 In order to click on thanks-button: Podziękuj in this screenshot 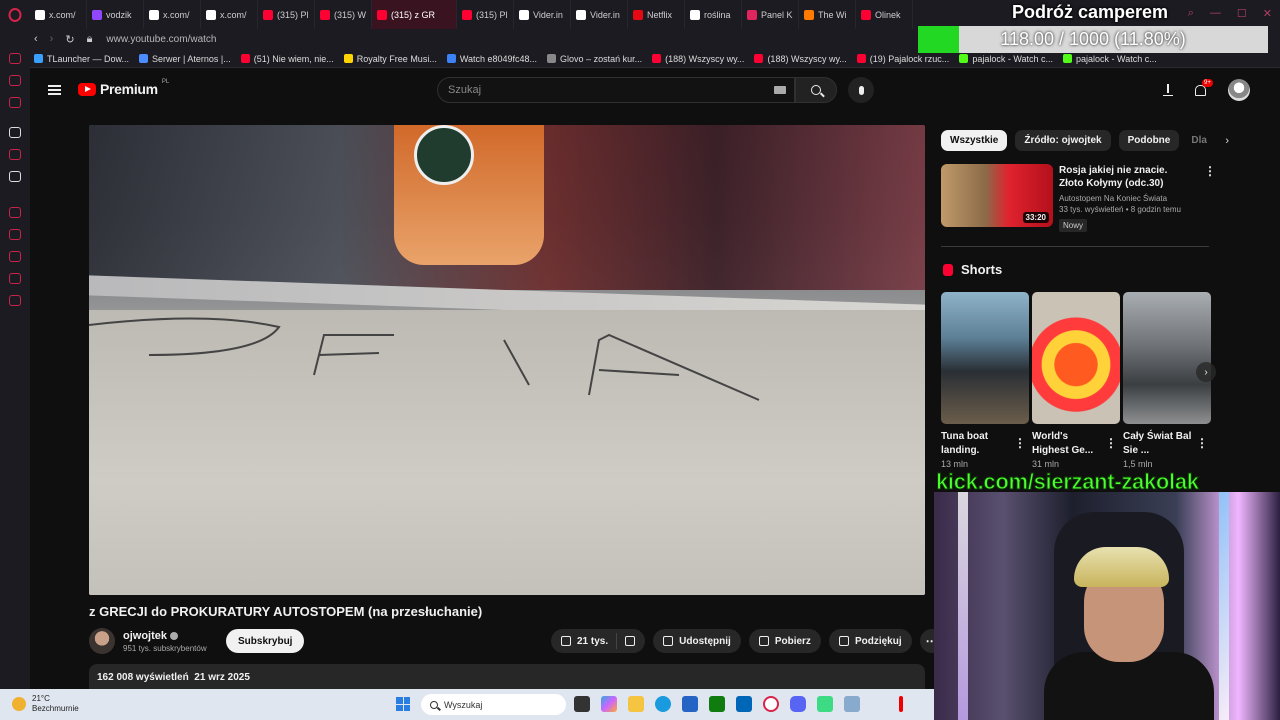, I will do `click(870, 641)`.